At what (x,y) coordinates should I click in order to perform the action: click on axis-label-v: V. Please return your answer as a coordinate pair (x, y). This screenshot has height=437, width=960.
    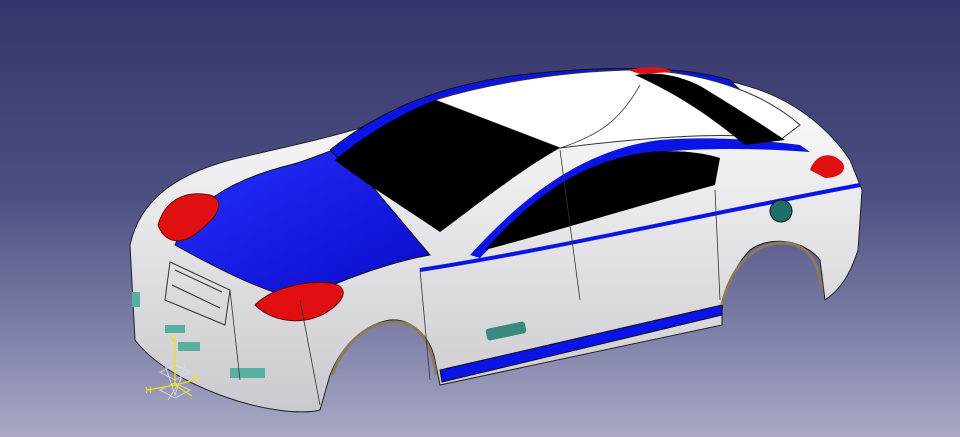
    Looking at the image, I should click on (173, 340).